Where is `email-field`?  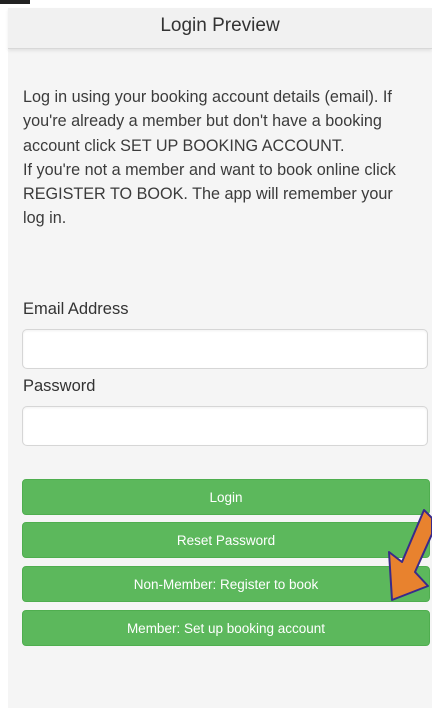 email-field is located at coordinates (225, 349).